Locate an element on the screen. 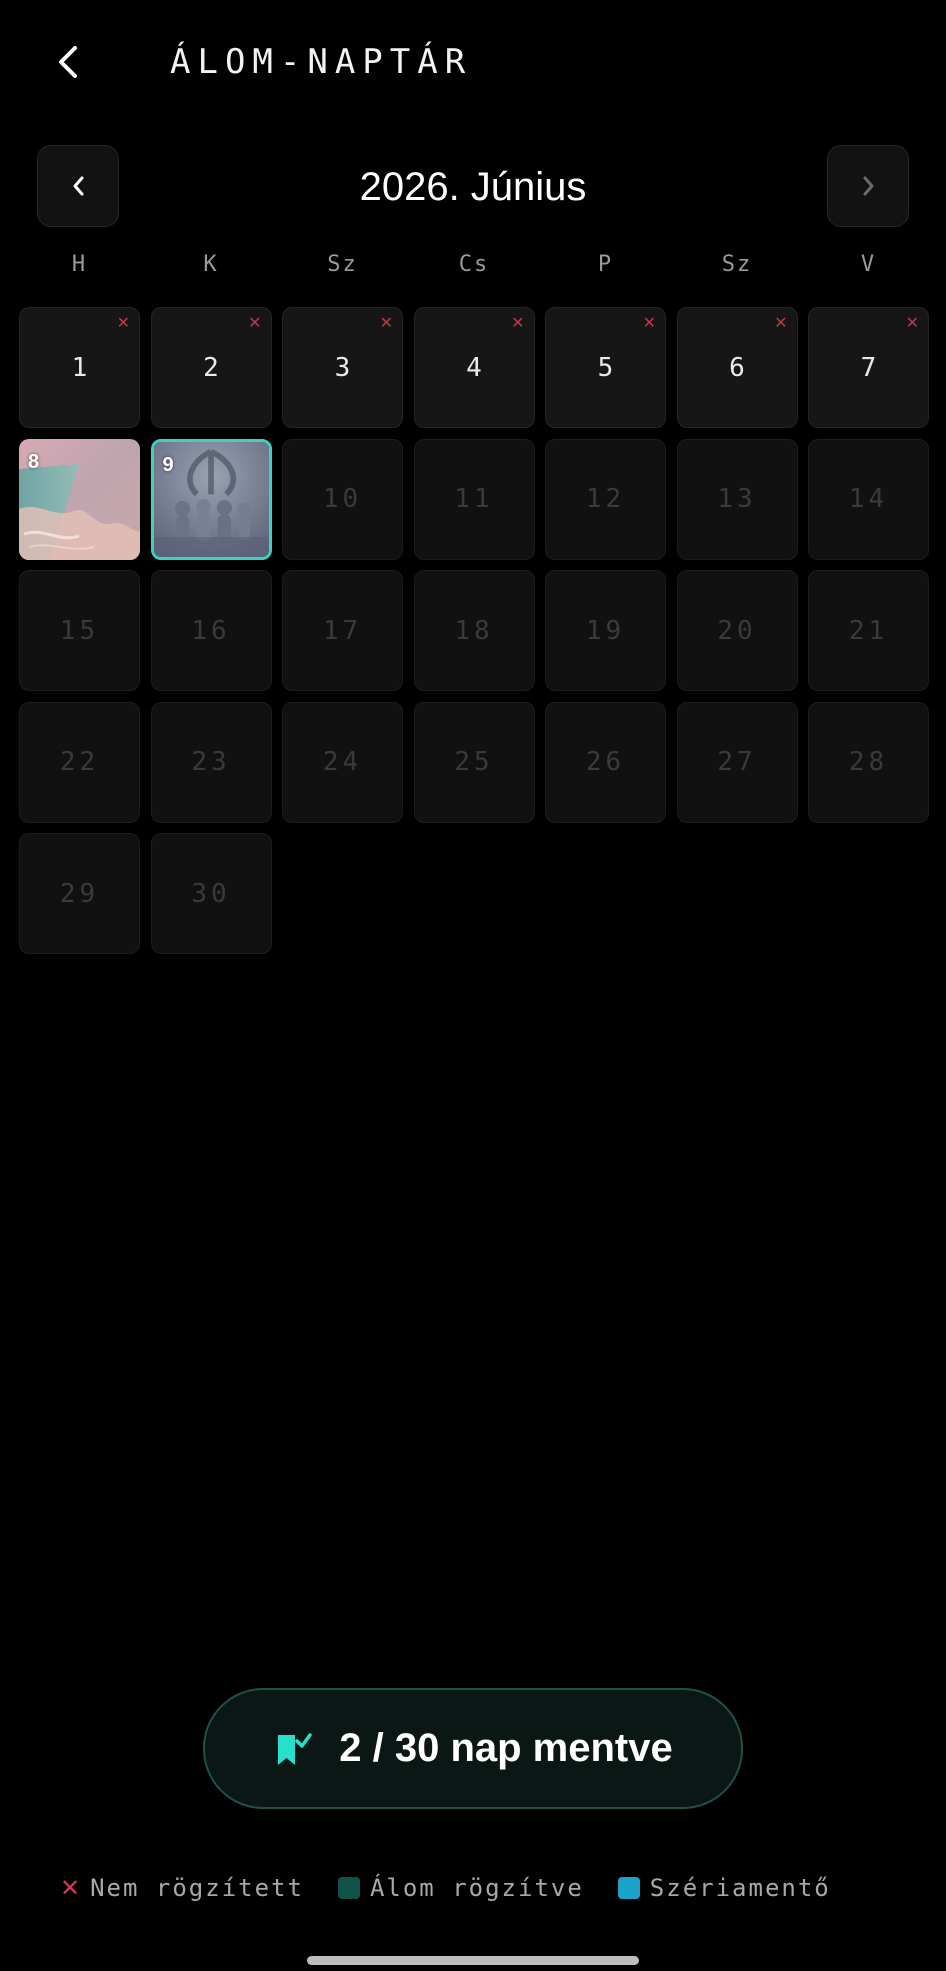 The width and height of the screenshot is (946, 1971). calendar-day-4: ✕ 4 is located at coordinates (474, 367).